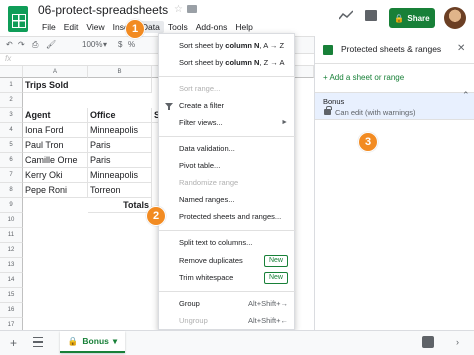  What do you see at coordinates (202, 45) in the screenshot?
I see `sort-az-prefix: Sort sheet by` at bounding box center [202, 45].